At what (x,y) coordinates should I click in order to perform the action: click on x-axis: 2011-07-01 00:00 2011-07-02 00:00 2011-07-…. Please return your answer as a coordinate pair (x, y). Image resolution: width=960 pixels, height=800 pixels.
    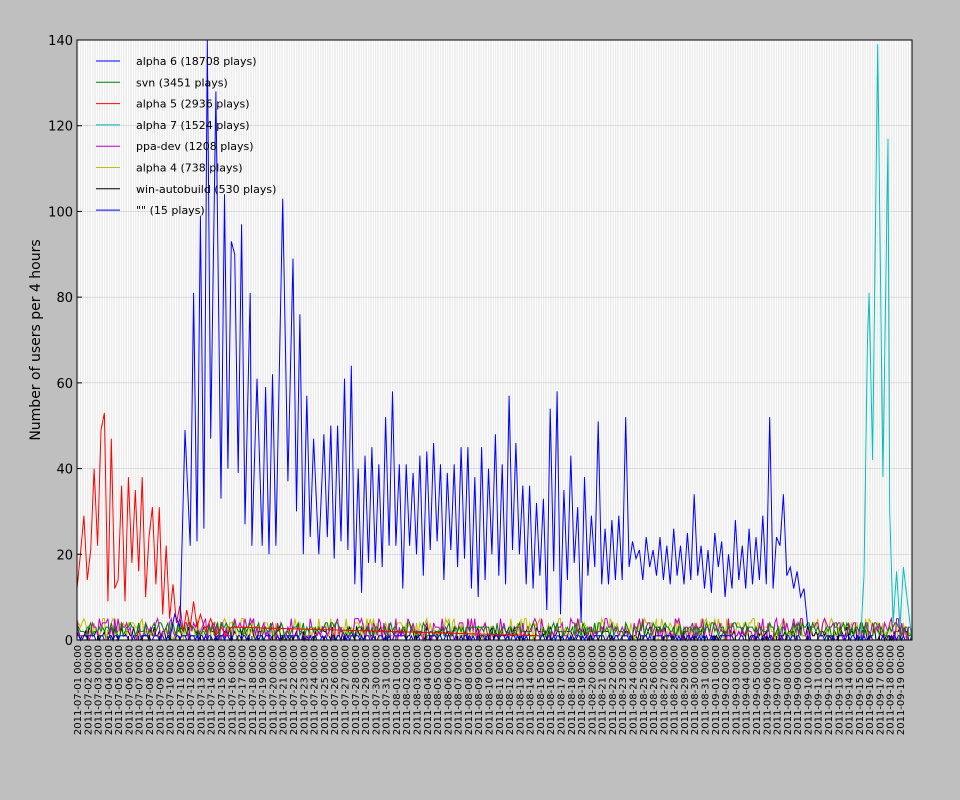
    Looking at the image, I should click on (490, 685).